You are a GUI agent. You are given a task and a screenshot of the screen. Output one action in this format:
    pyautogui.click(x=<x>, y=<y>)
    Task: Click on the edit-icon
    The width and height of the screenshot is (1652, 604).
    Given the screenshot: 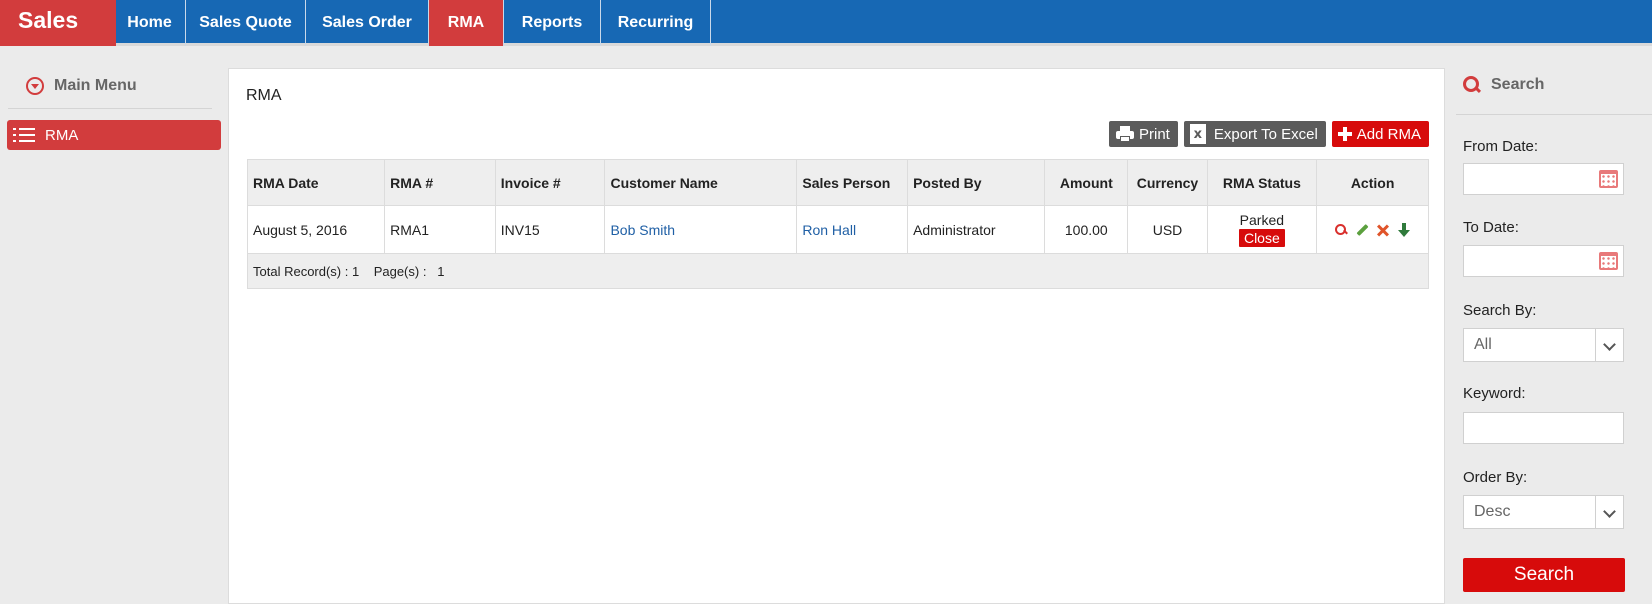 What is the action you would take?
    pyautogui.click(x=1362, y=230)
    